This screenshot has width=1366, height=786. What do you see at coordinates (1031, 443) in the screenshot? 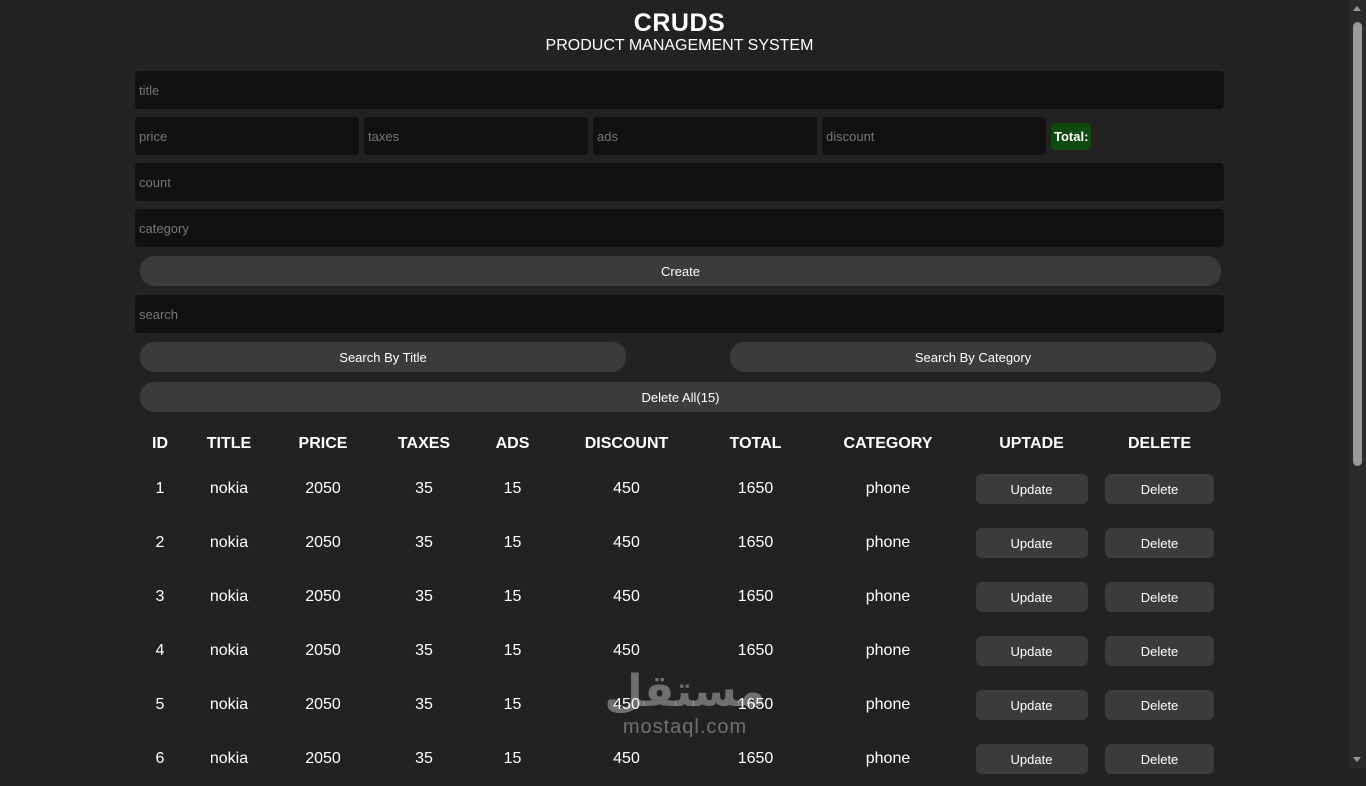
I see `header-update: UPTADE` at bounding box center [1031, 443].